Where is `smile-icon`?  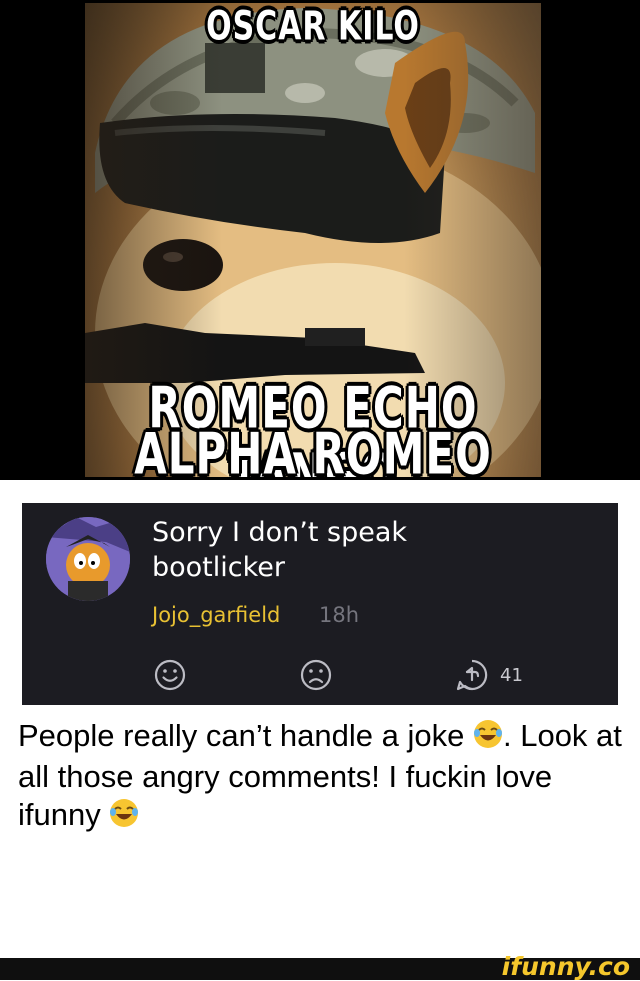
smile-icon is located at coordinates (170, 675).